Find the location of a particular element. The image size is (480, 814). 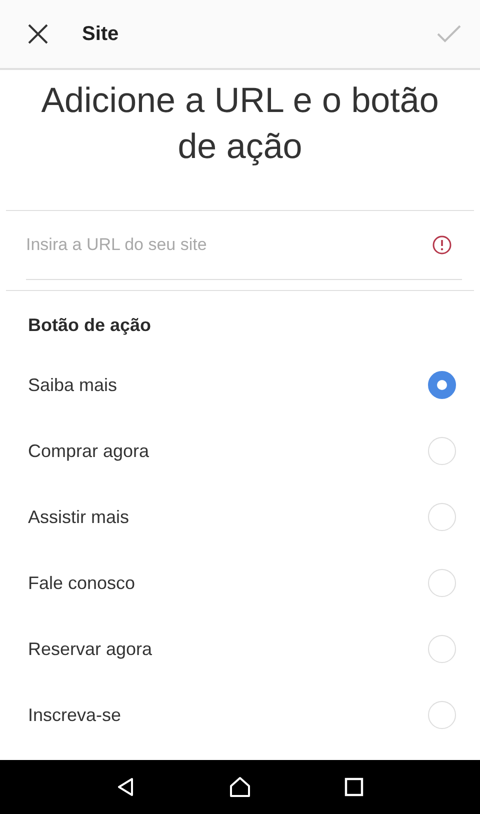

section-title: Botão de ação is located at coordinates (89, 325).